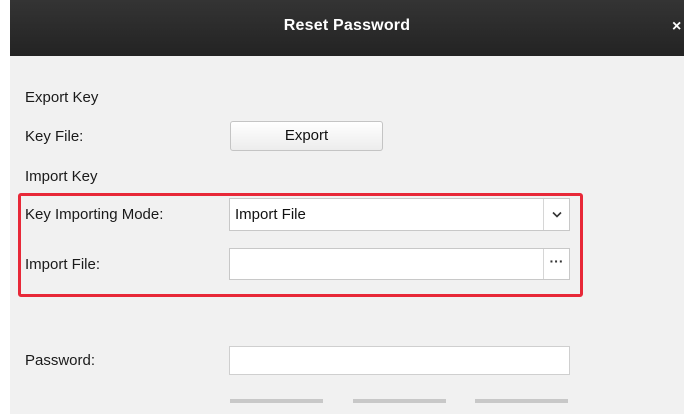  Describe the element at coordinates (521, 401) in the screenshot. I see `password-strength-bar-strong` at that location.